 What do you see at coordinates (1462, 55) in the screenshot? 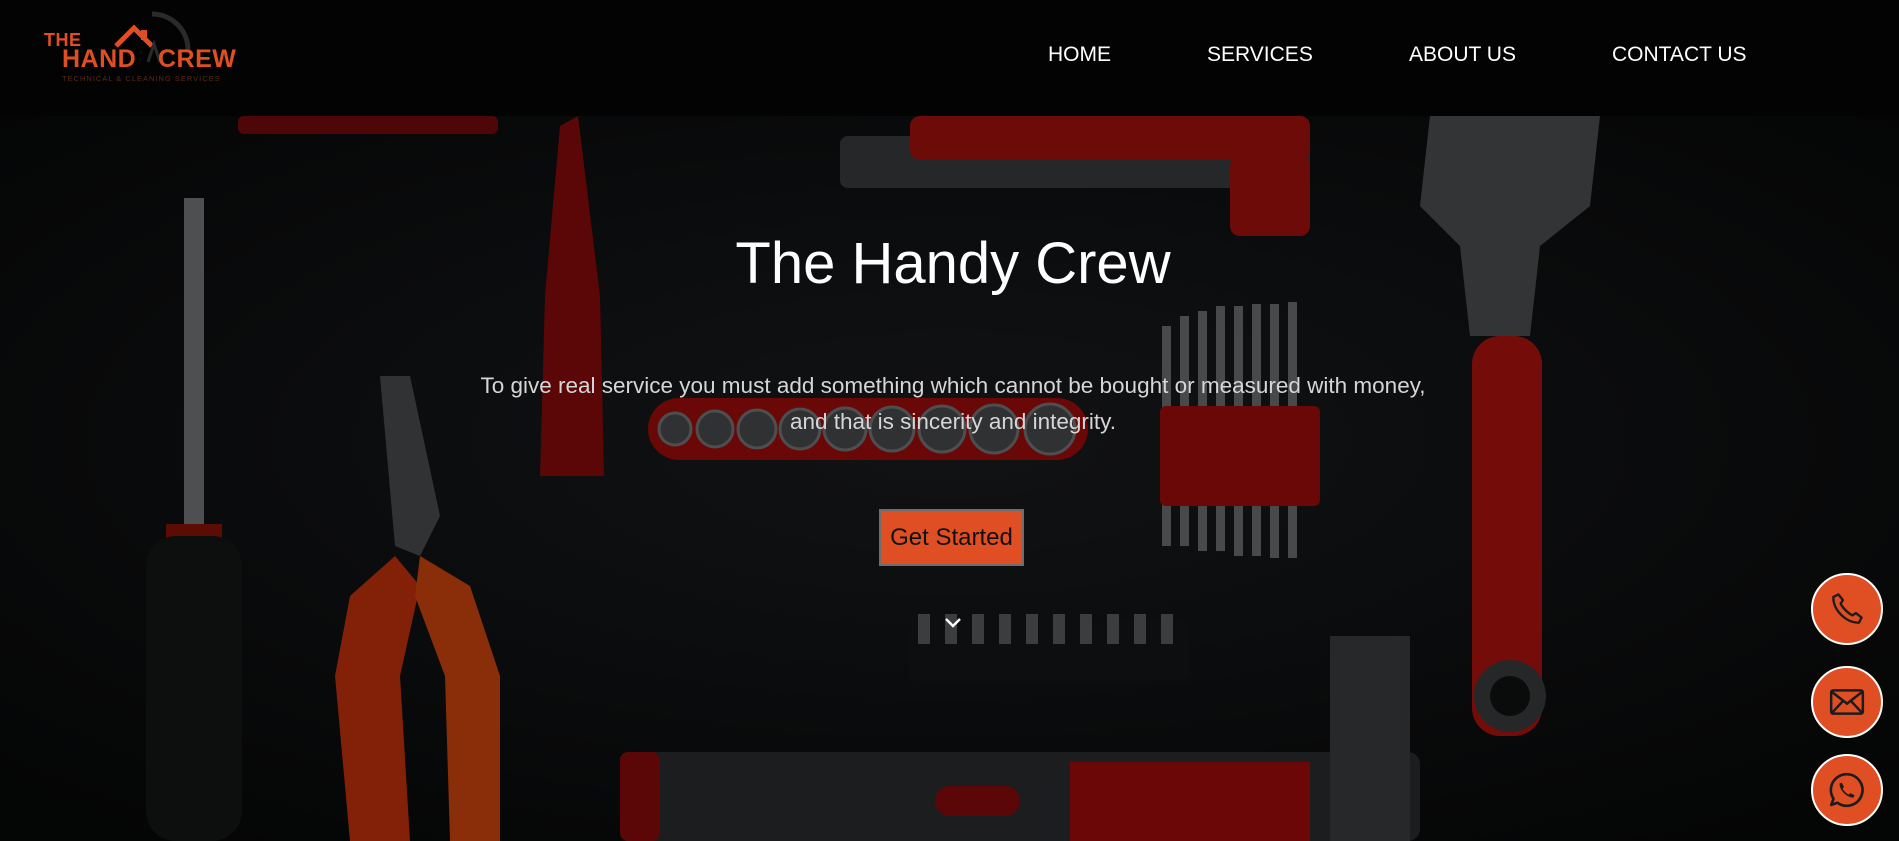
I see `nav-about-us: ABOUT US` at bounding box center [1462, 55].